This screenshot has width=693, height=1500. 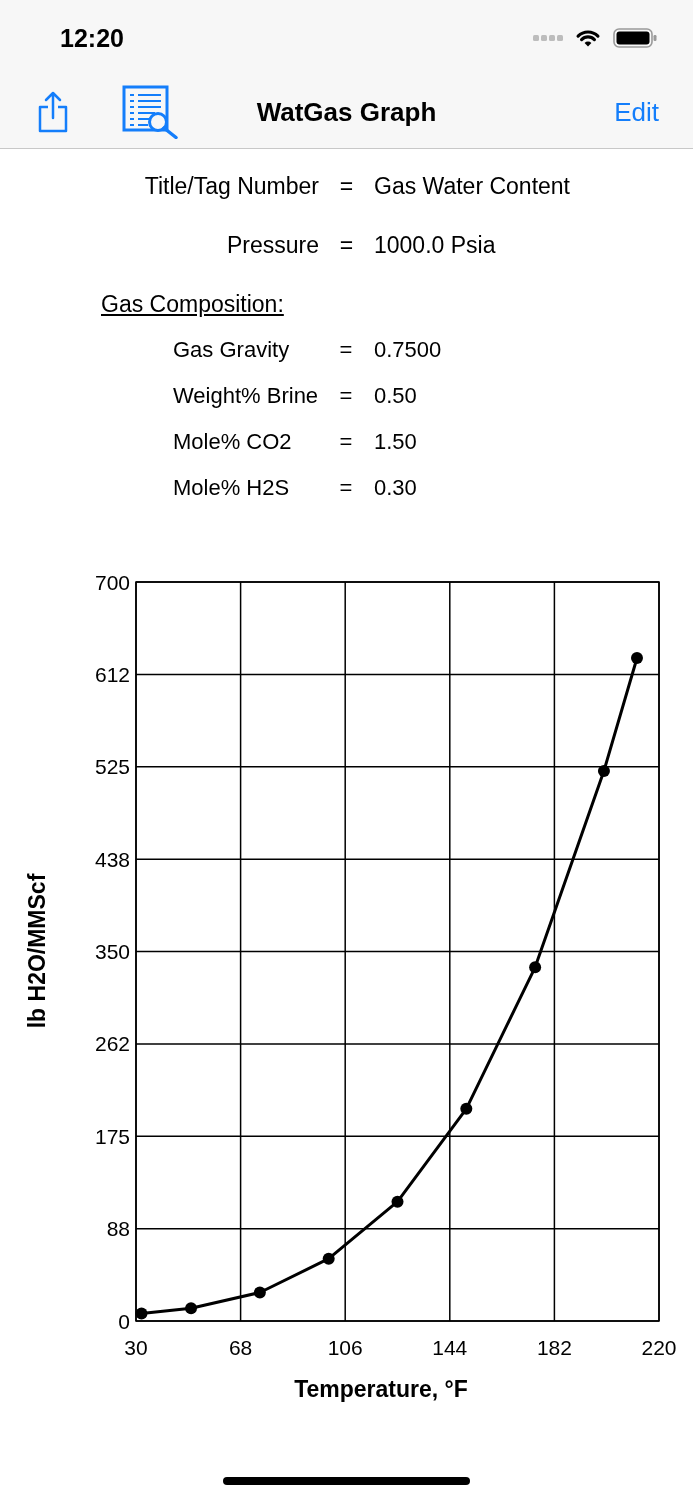 I want to click on x-tick-label: 68, so click(x=240, y=1347).